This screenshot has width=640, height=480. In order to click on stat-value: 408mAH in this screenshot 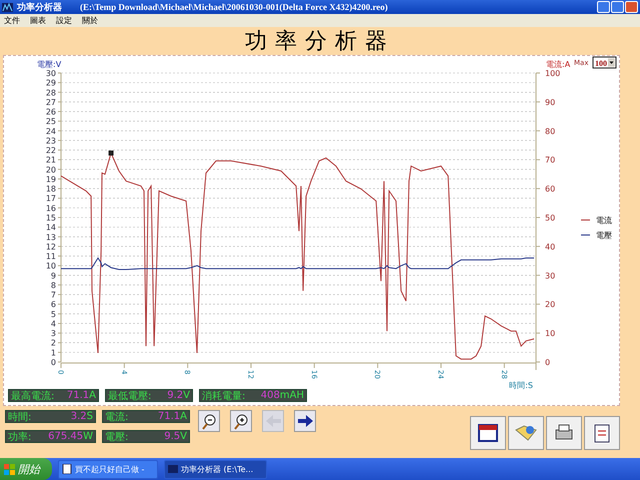, I will do `click(282, 395)`.